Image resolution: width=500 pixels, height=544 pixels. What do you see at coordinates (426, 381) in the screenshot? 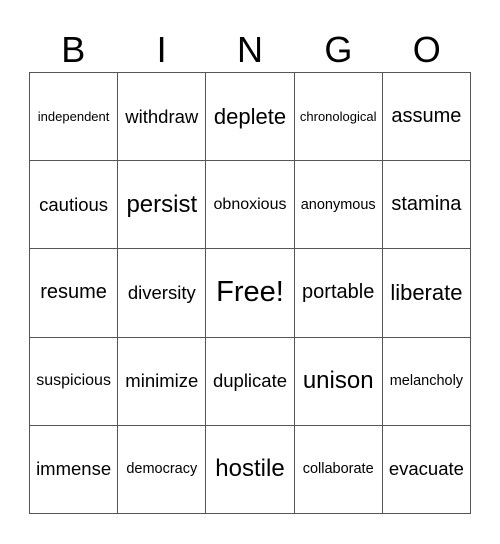
I see `bingo-cell: melancholy` at bounding box center [426, 381].